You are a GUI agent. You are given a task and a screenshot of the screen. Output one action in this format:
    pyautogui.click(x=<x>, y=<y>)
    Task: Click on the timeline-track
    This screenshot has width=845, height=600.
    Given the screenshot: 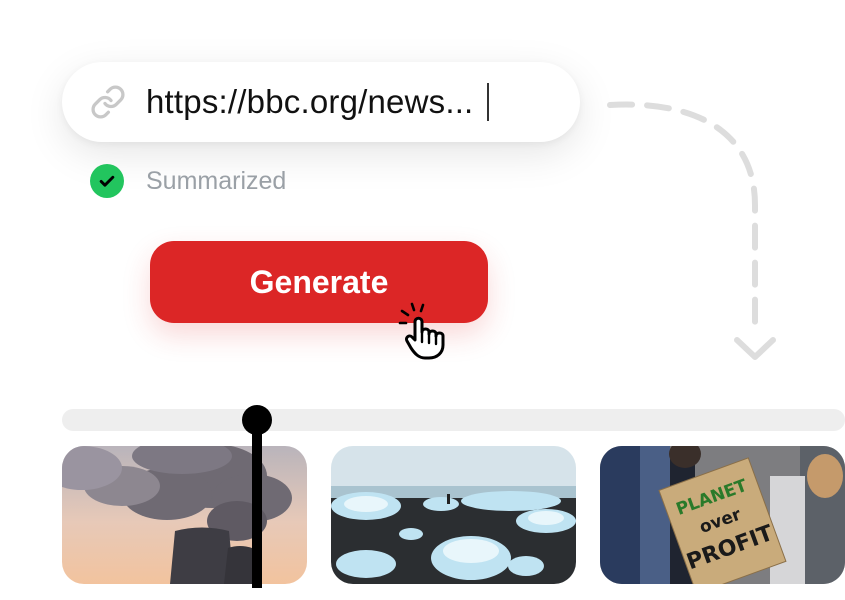 What is the action you would take?
    pyautogui.click(x=453, y=420)
    